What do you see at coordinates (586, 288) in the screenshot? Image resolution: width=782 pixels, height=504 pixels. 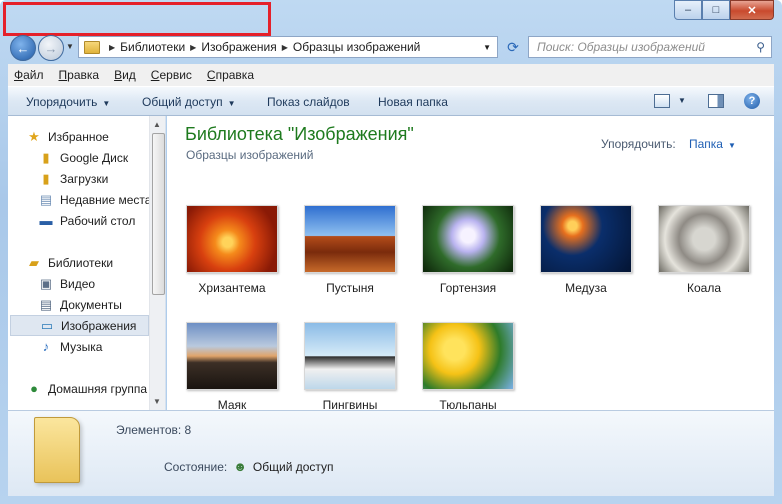 I see `file-name: Медуза` at bounding box center [586, 288].